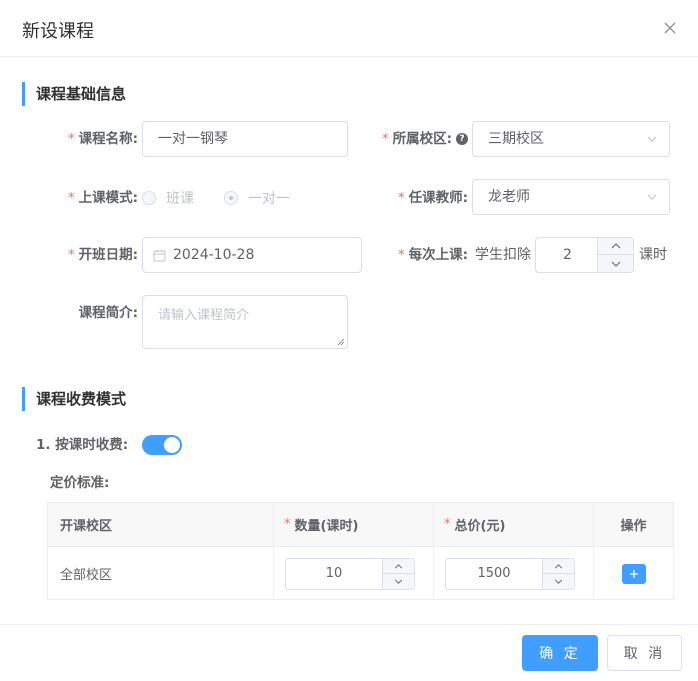  What do you see at coordinates (432, 198) in the screenshot?
I see `teacher-label: * 任课教师:` at bounding box center [432, 198].